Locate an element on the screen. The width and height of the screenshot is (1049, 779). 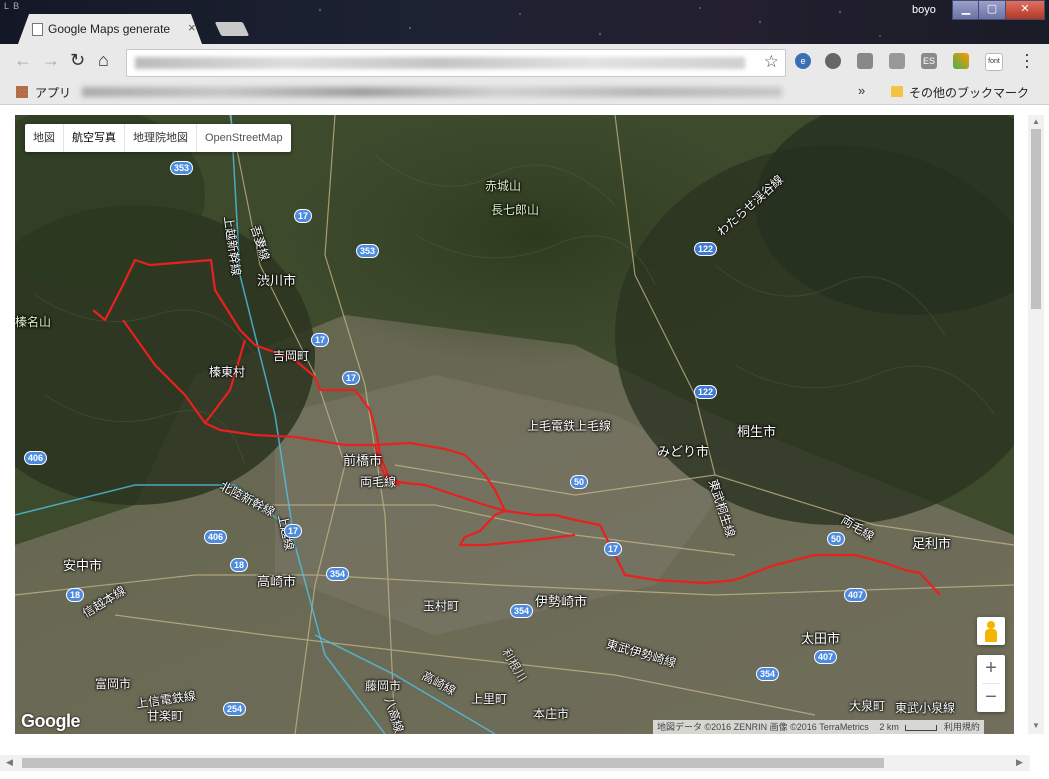
route-shield-18-a: 18 is located at coordinates (239, 565).